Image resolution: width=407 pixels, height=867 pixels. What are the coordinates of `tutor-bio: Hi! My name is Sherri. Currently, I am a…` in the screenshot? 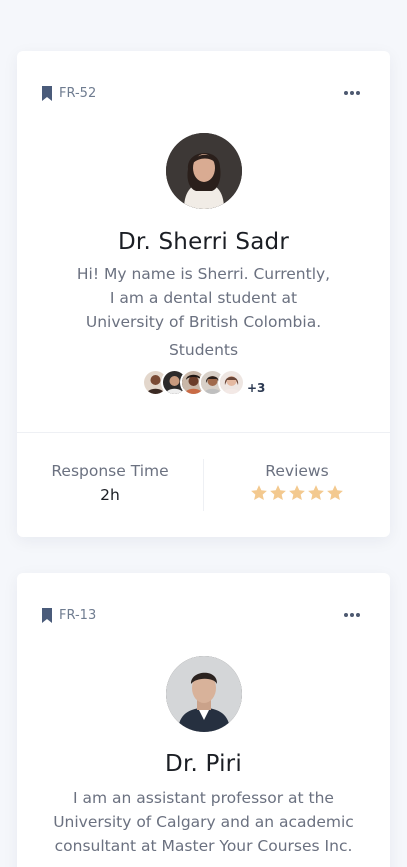 It's located at (203, 298).